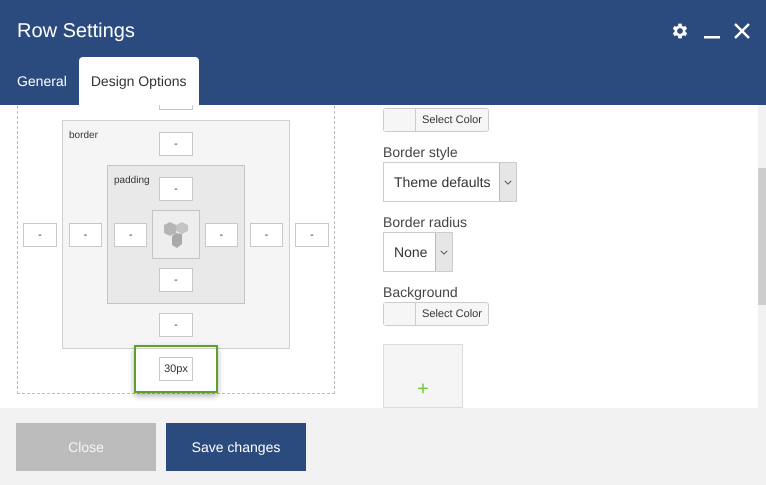 The height and width of the screenshot is (485, 766). What do you see at coordinates (420, 152) in the screenshot?
I see `option-label: Border style` at bounding box center [420, 152].